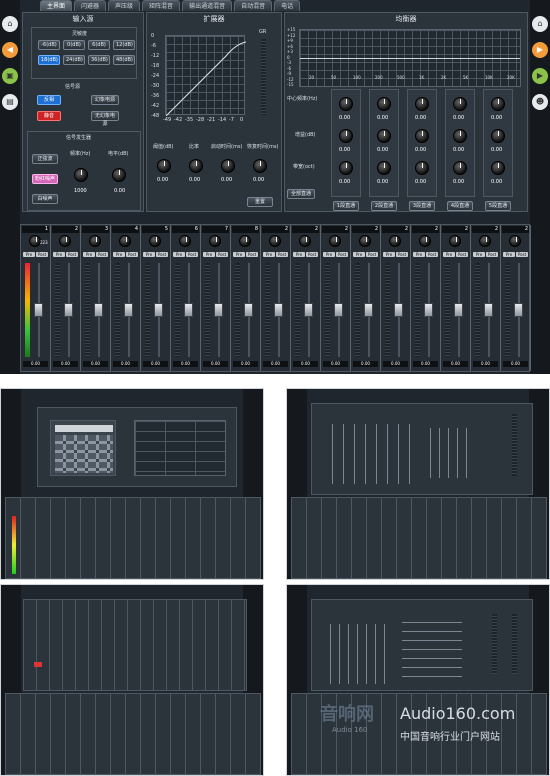 This screenshot has width=550, height=776. I want to click on next-icon: ▶, so click(540, 50).